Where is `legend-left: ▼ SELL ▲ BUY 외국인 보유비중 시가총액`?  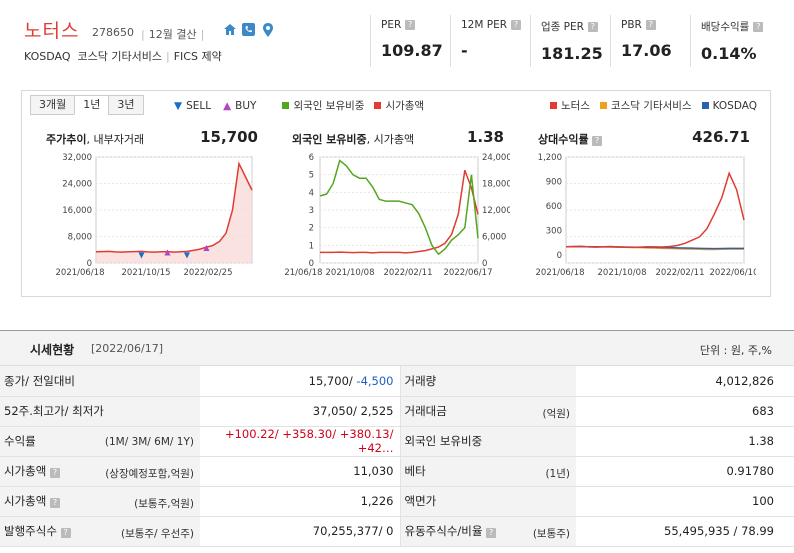
legend-left: ▼ SELL ▲ BUY 외국인 보유비중 시가총액 is located at coordinates (299, 105).